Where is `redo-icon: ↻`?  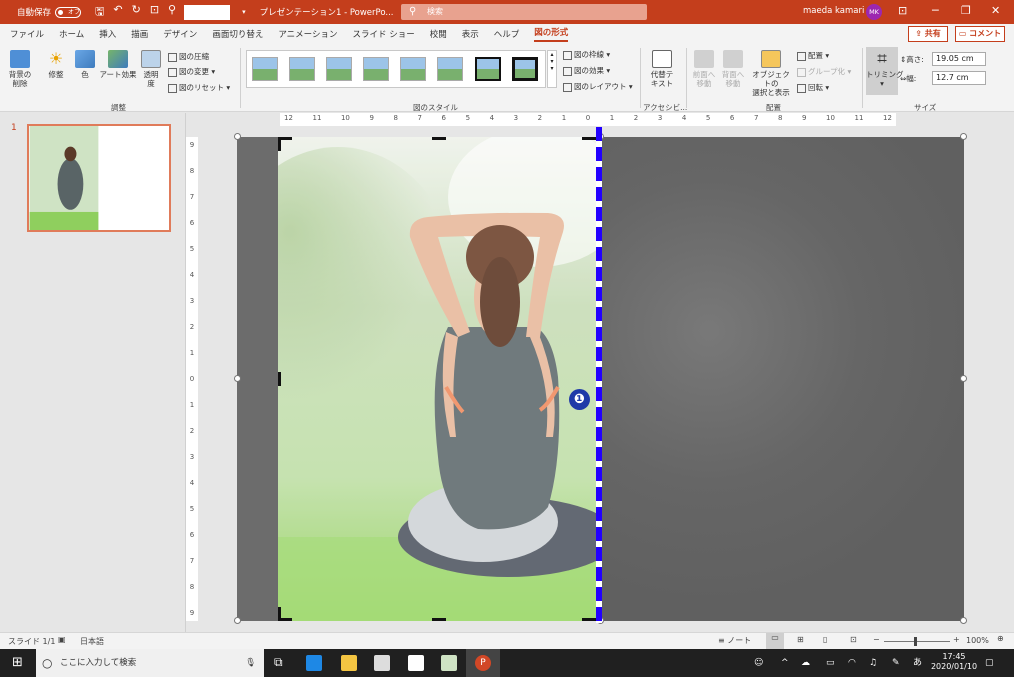 redo-icon: ↻ is located at coordinates (136, 12).